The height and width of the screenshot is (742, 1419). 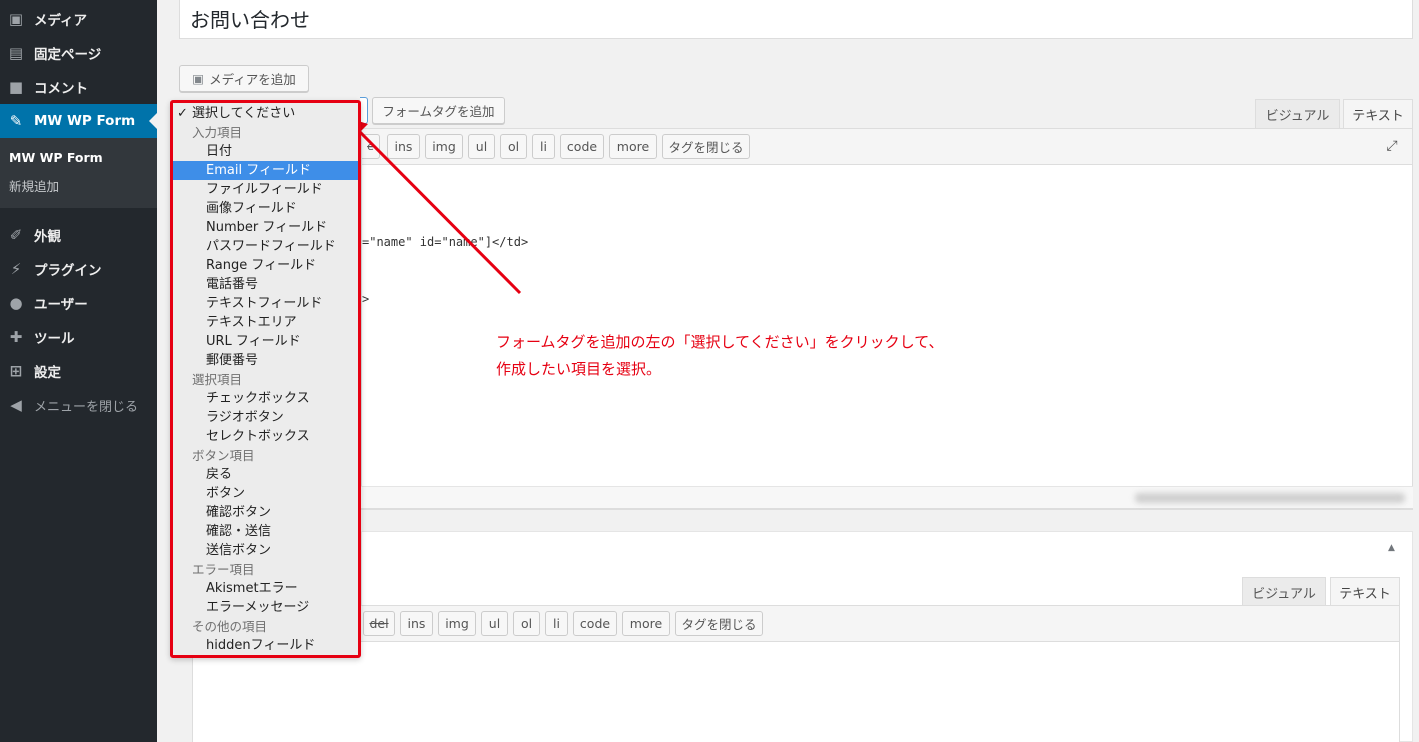 What do you see at coordinates (34, 185) in the screenshot?
I see `submenu-item-add-new: 新規追加` at bounding box center [34, 185].